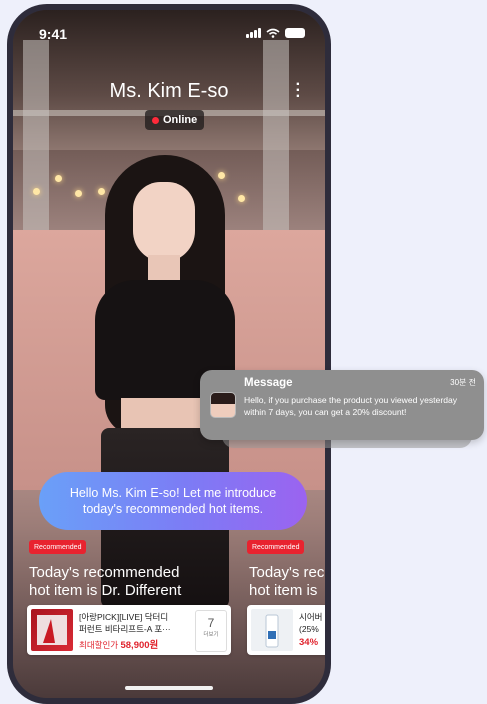 The image size is (487, 704). I want to click on product-name-line2: 퍼런트 비타리프트-A 포···, so click(125, 629).